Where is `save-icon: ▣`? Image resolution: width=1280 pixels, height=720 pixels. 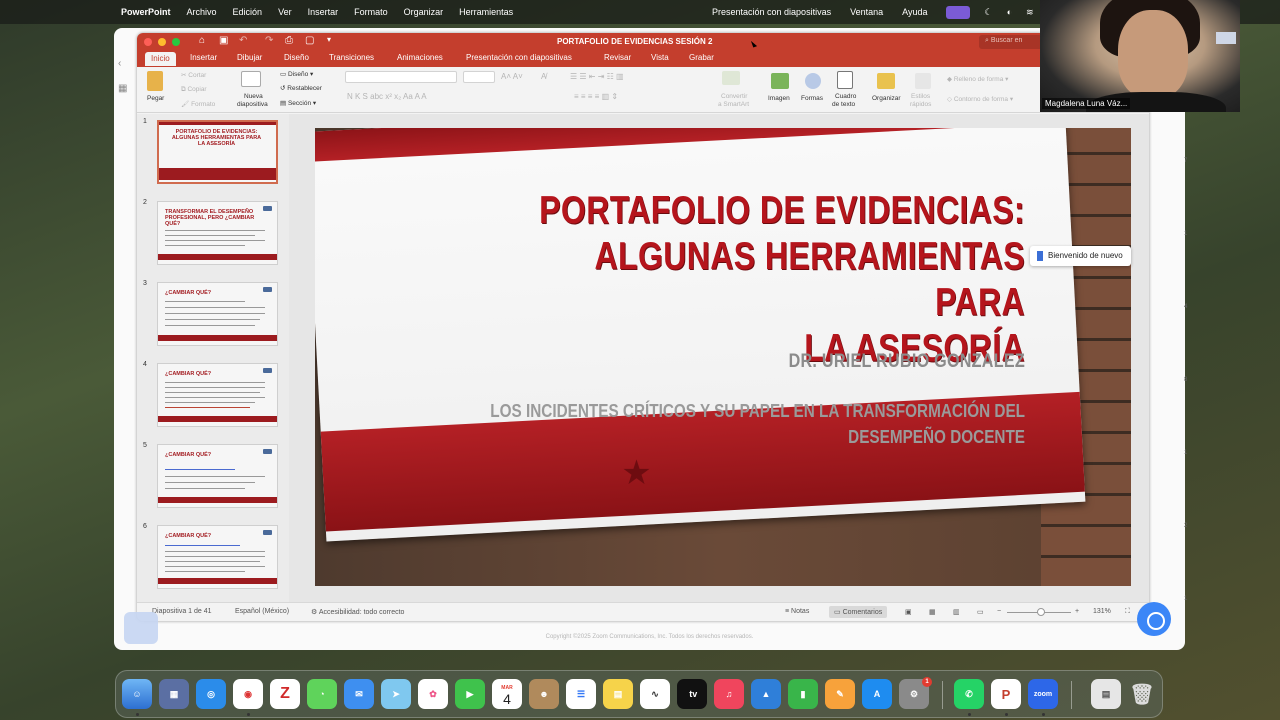 save-icon: ▣ is located at coordinates (223, 40).